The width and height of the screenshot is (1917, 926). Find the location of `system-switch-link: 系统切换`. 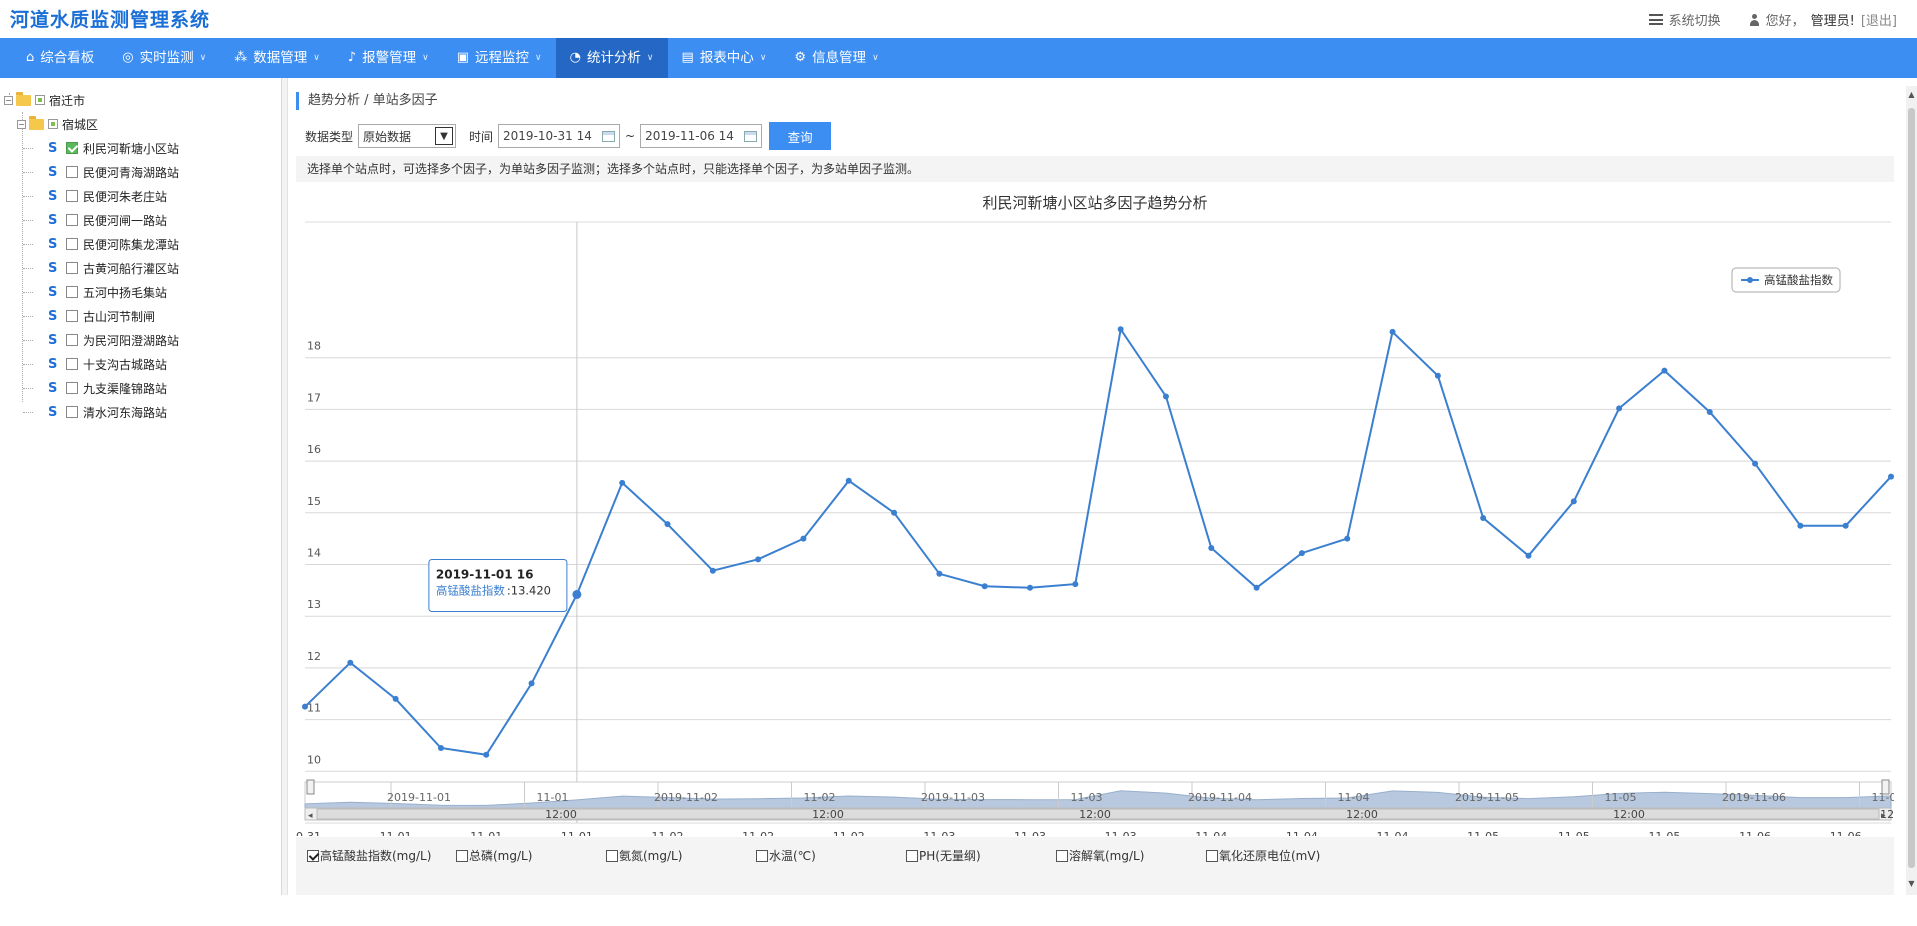

system-switch-link: 系统切换 is located at coordinates (1695, 19).